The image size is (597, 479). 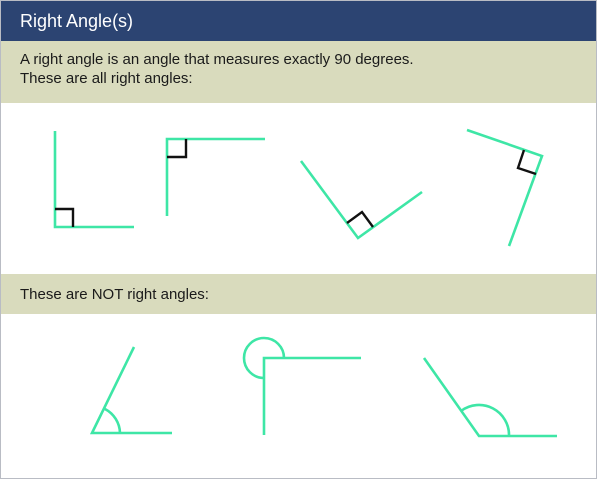 I want to click on reflex-angle, so click(x=301, y=385).